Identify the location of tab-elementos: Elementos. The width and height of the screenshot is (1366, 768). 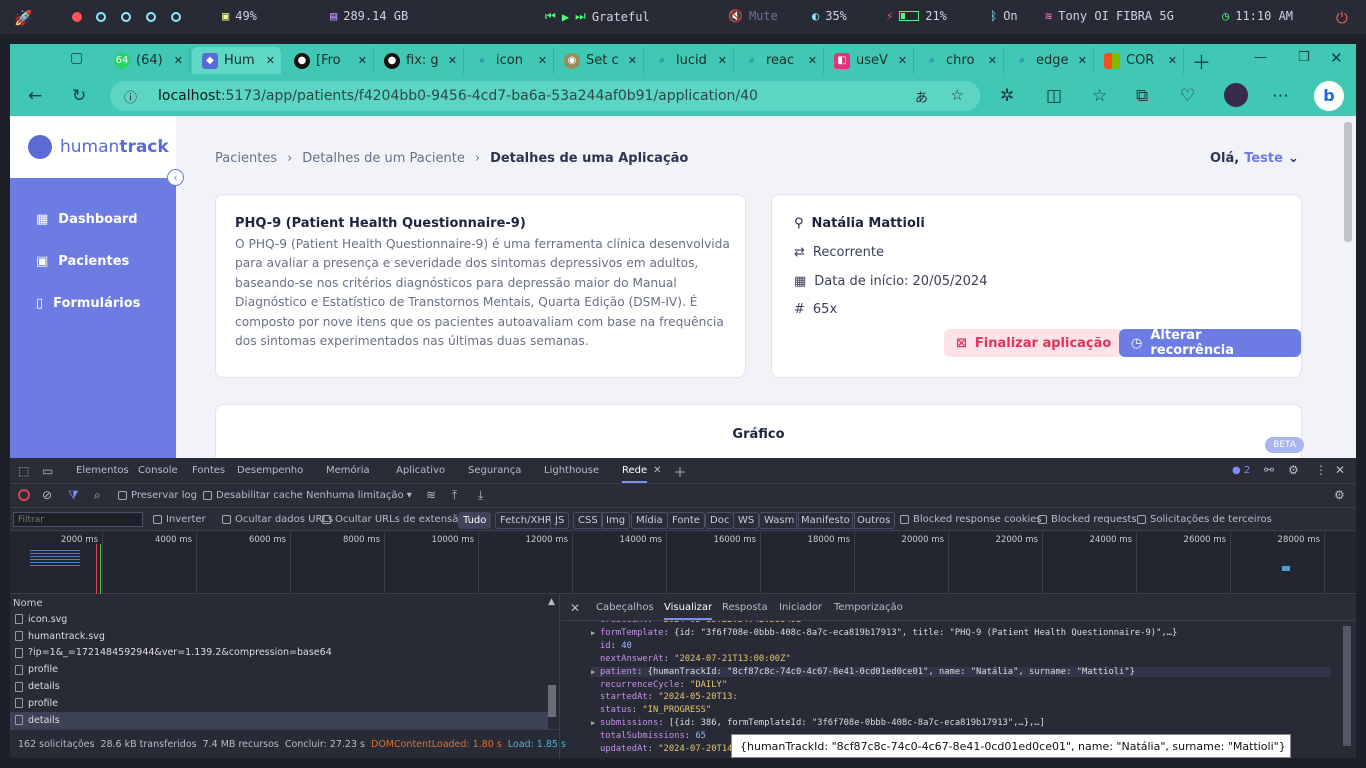
(107, 474).